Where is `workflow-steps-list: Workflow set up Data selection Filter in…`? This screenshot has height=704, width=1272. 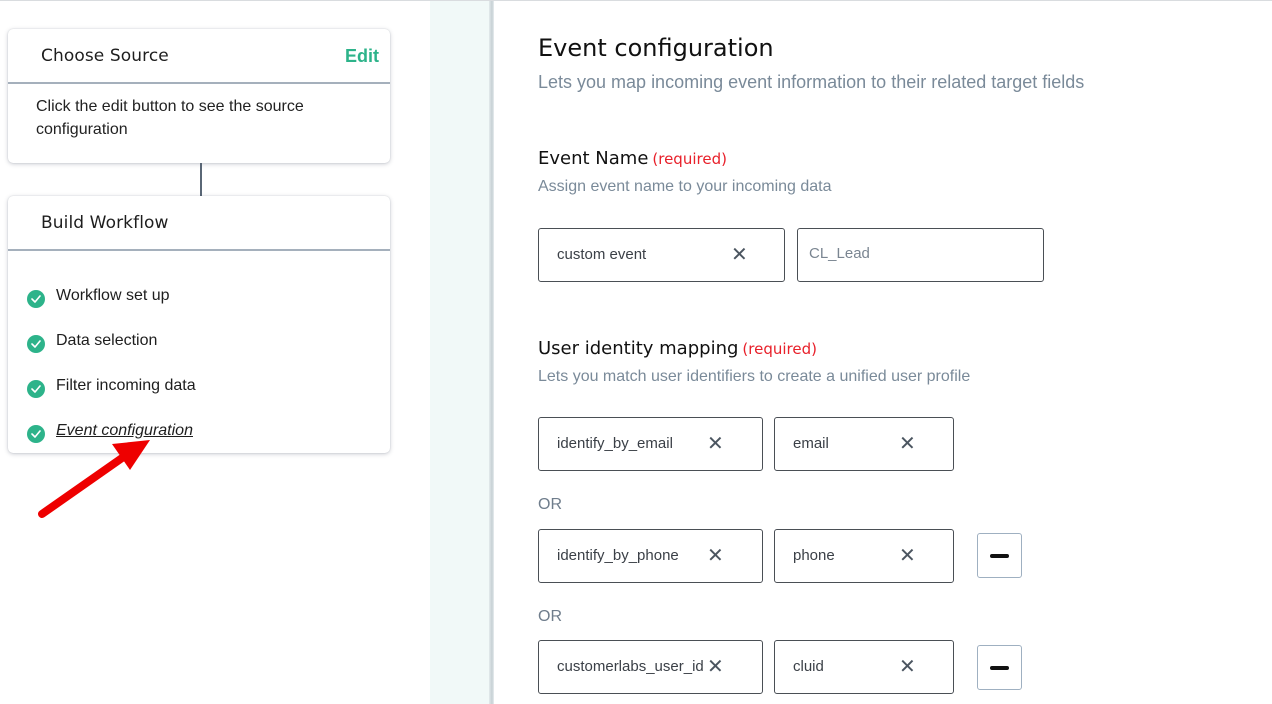 workflow-steps-list: Workflow set up Data selection Filter in… is located at coordinates (199, 352).